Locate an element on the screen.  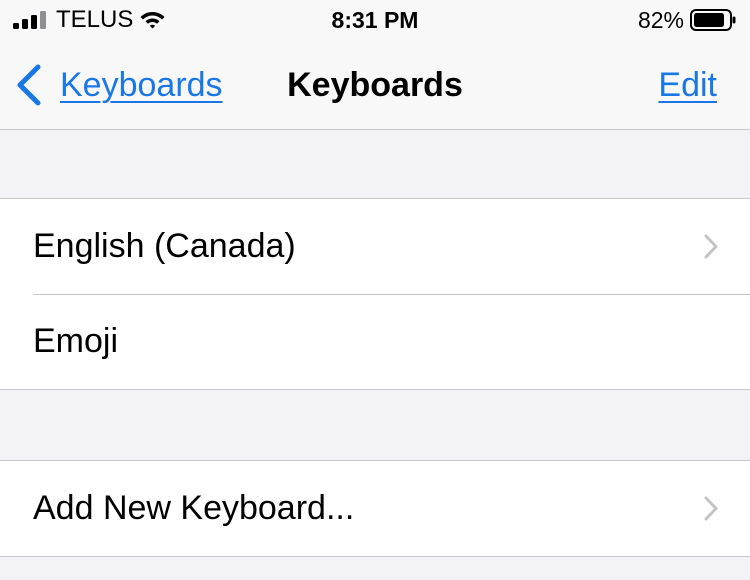
navigation-bar: Keyboards Keyboards Edit is located at coordinates (375, 87).